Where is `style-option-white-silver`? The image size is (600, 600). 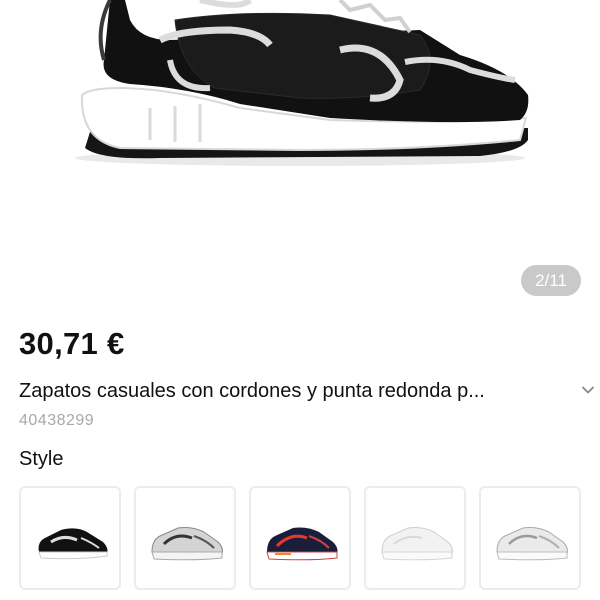
style-option-white-silver is located at coordinates (530, 538).